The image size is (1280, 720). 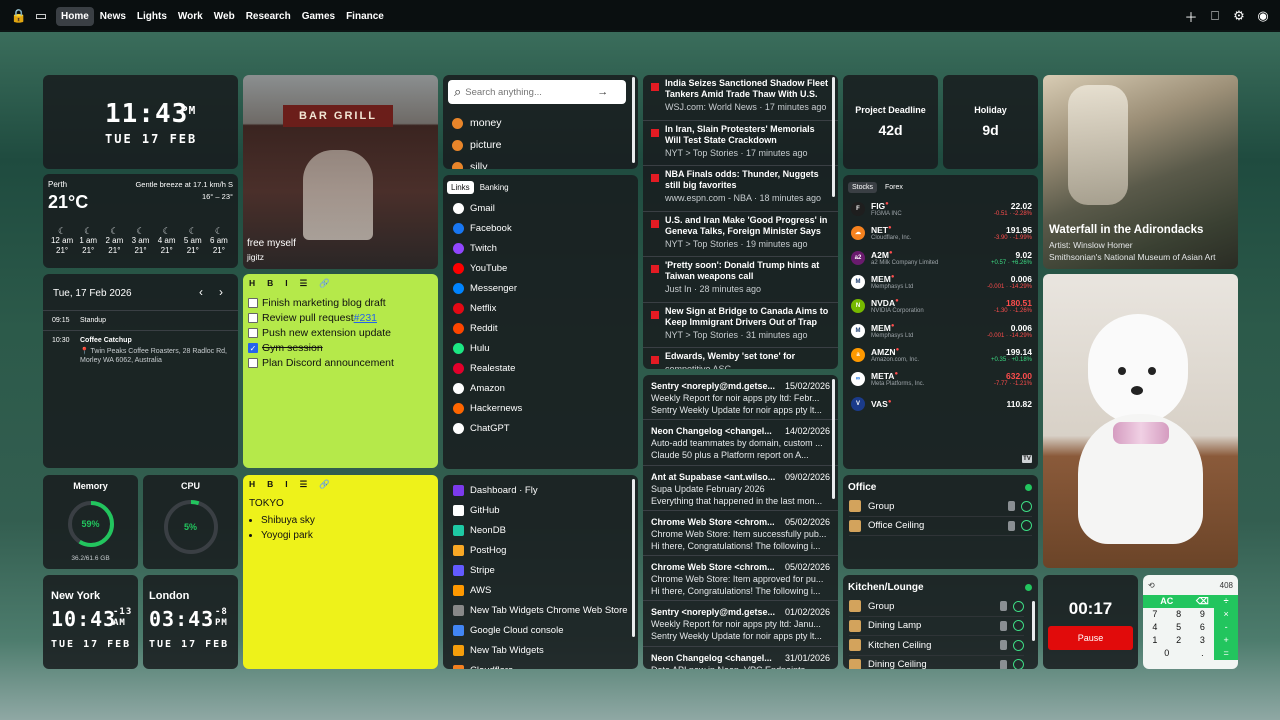 What do you see at coordinates (324, 283) in the screenshot?
I see `toolbar-button: 🔗` at bounding box center [324, 283].